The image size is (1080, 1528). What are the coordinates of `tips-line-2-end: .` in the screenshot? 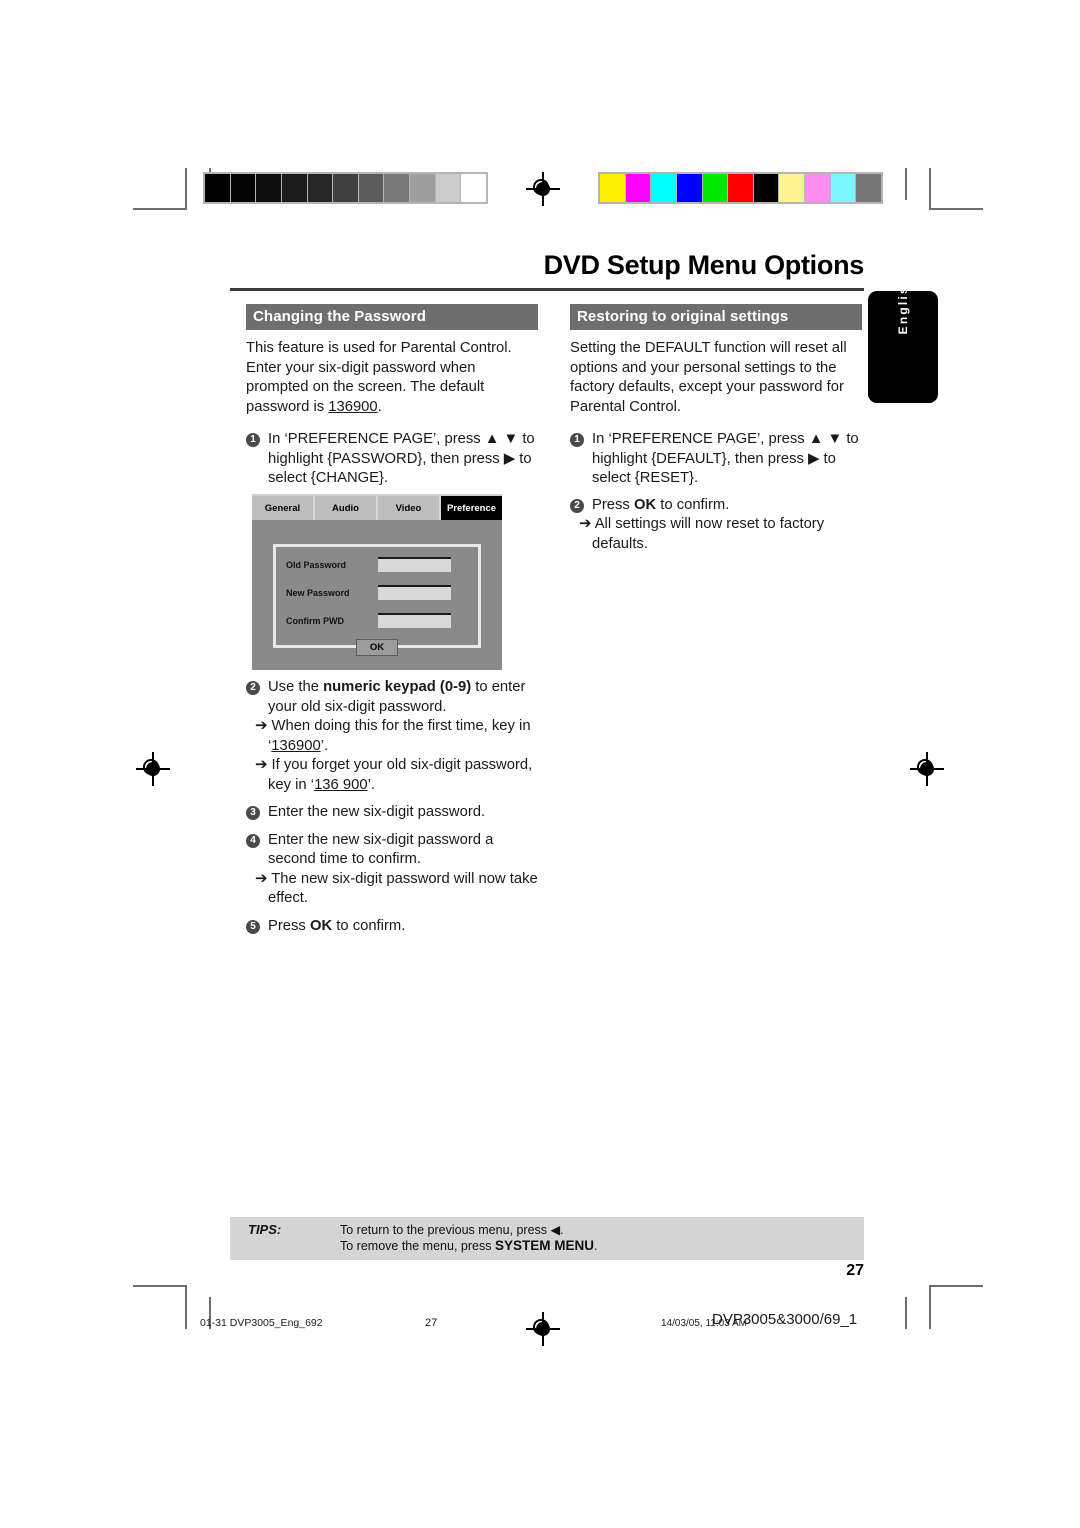 It's located at (595, 1246).